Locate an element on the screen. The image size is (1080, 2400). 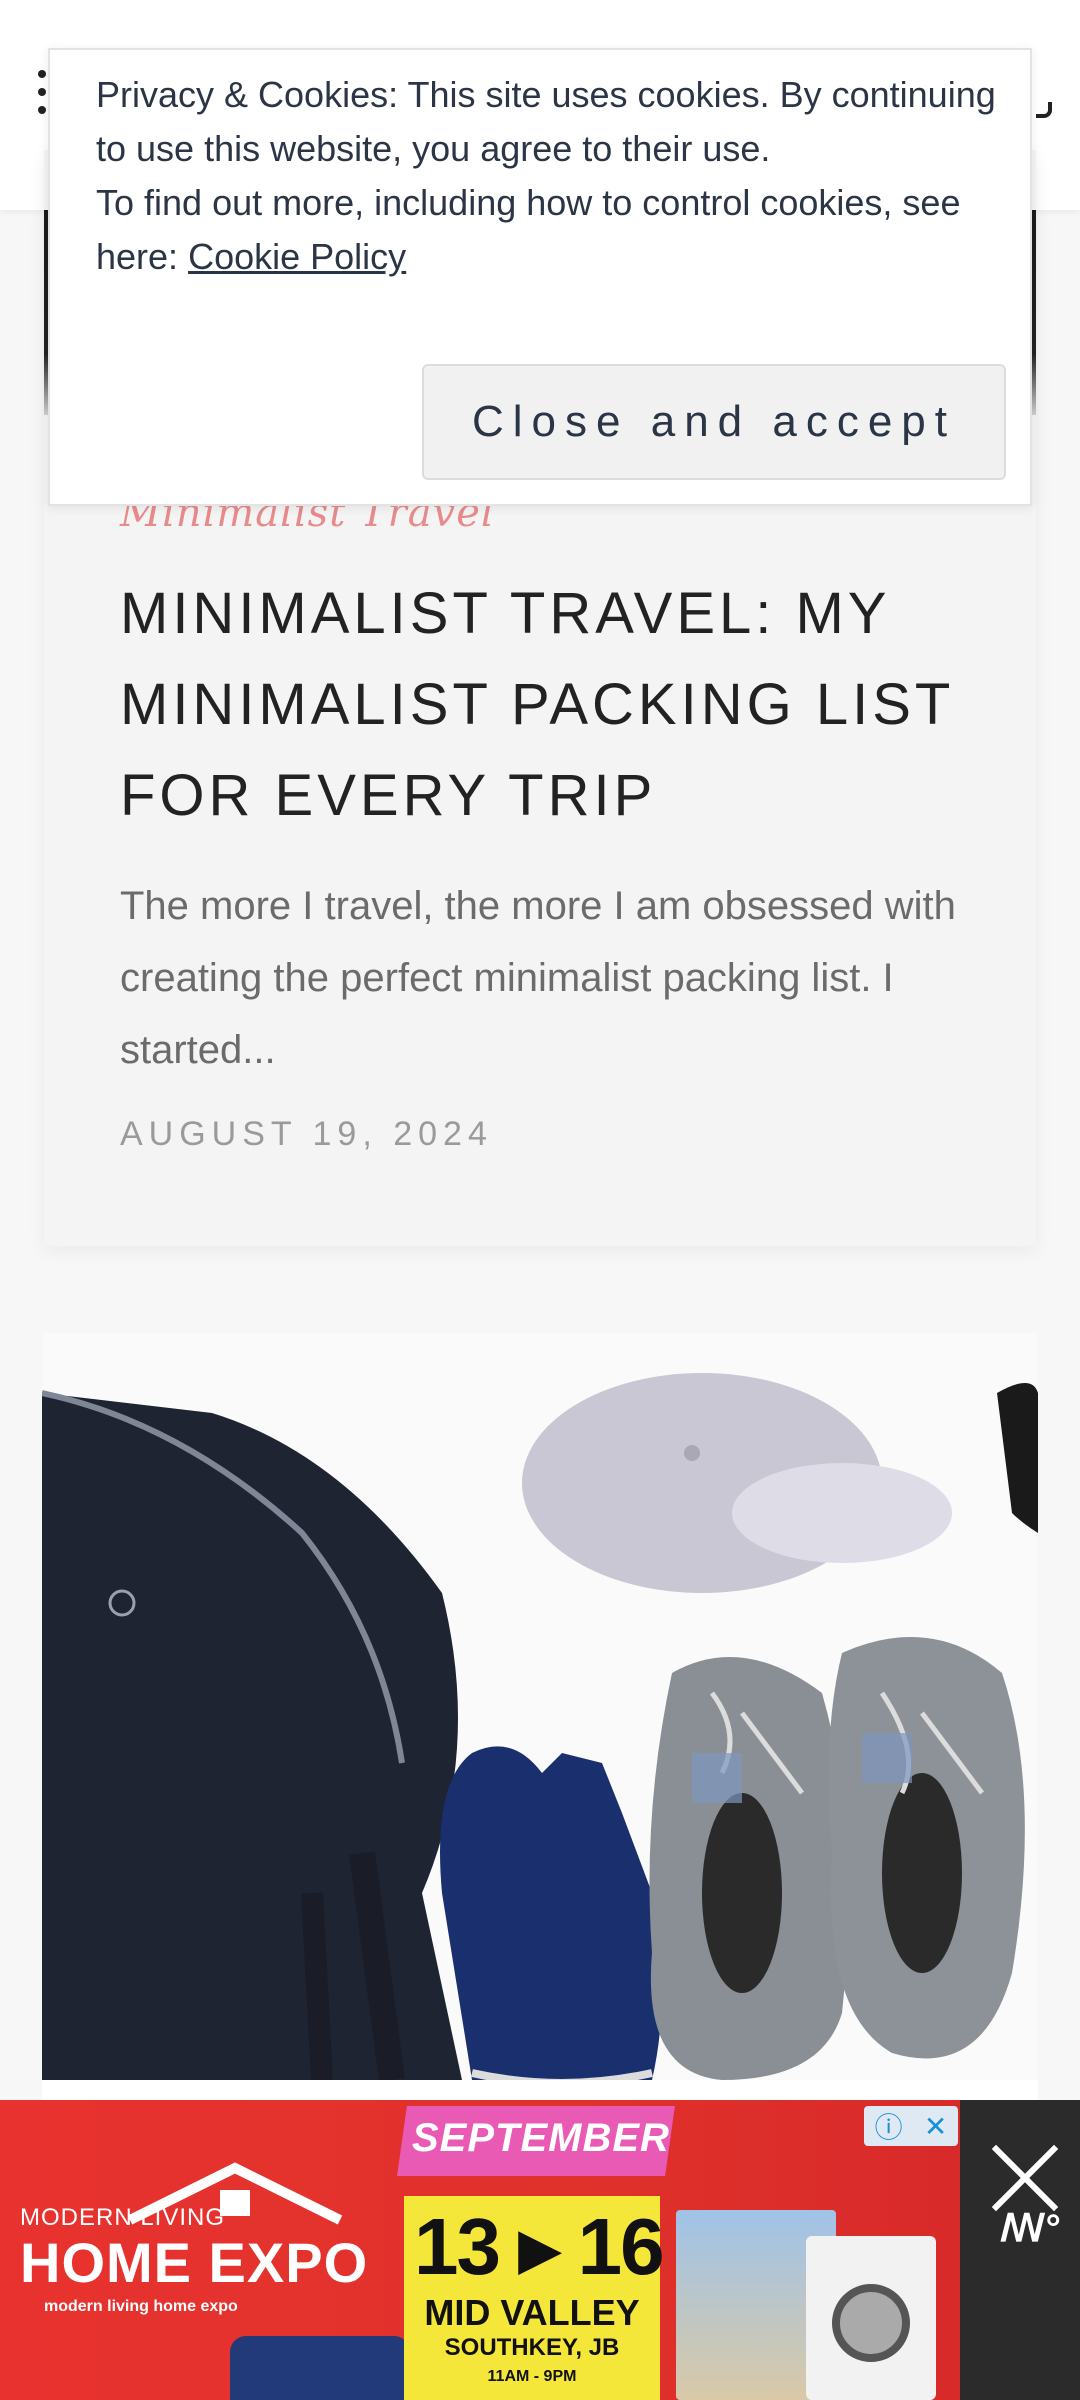
info-icon: ⓘ is located at coordinates (889, 2126).